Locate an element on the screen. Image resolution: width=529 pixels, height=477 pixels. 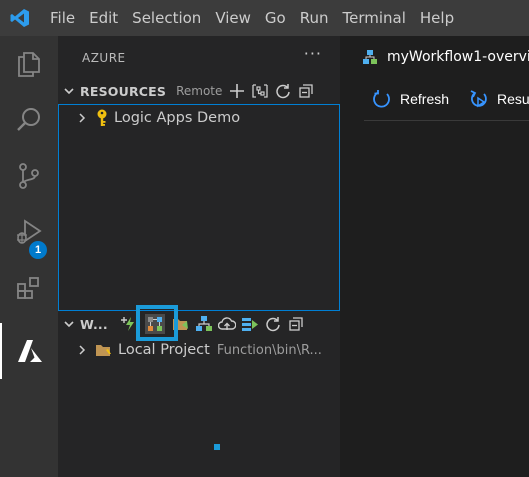
deploy-workflow-icon is located at coordinates (204, 324).